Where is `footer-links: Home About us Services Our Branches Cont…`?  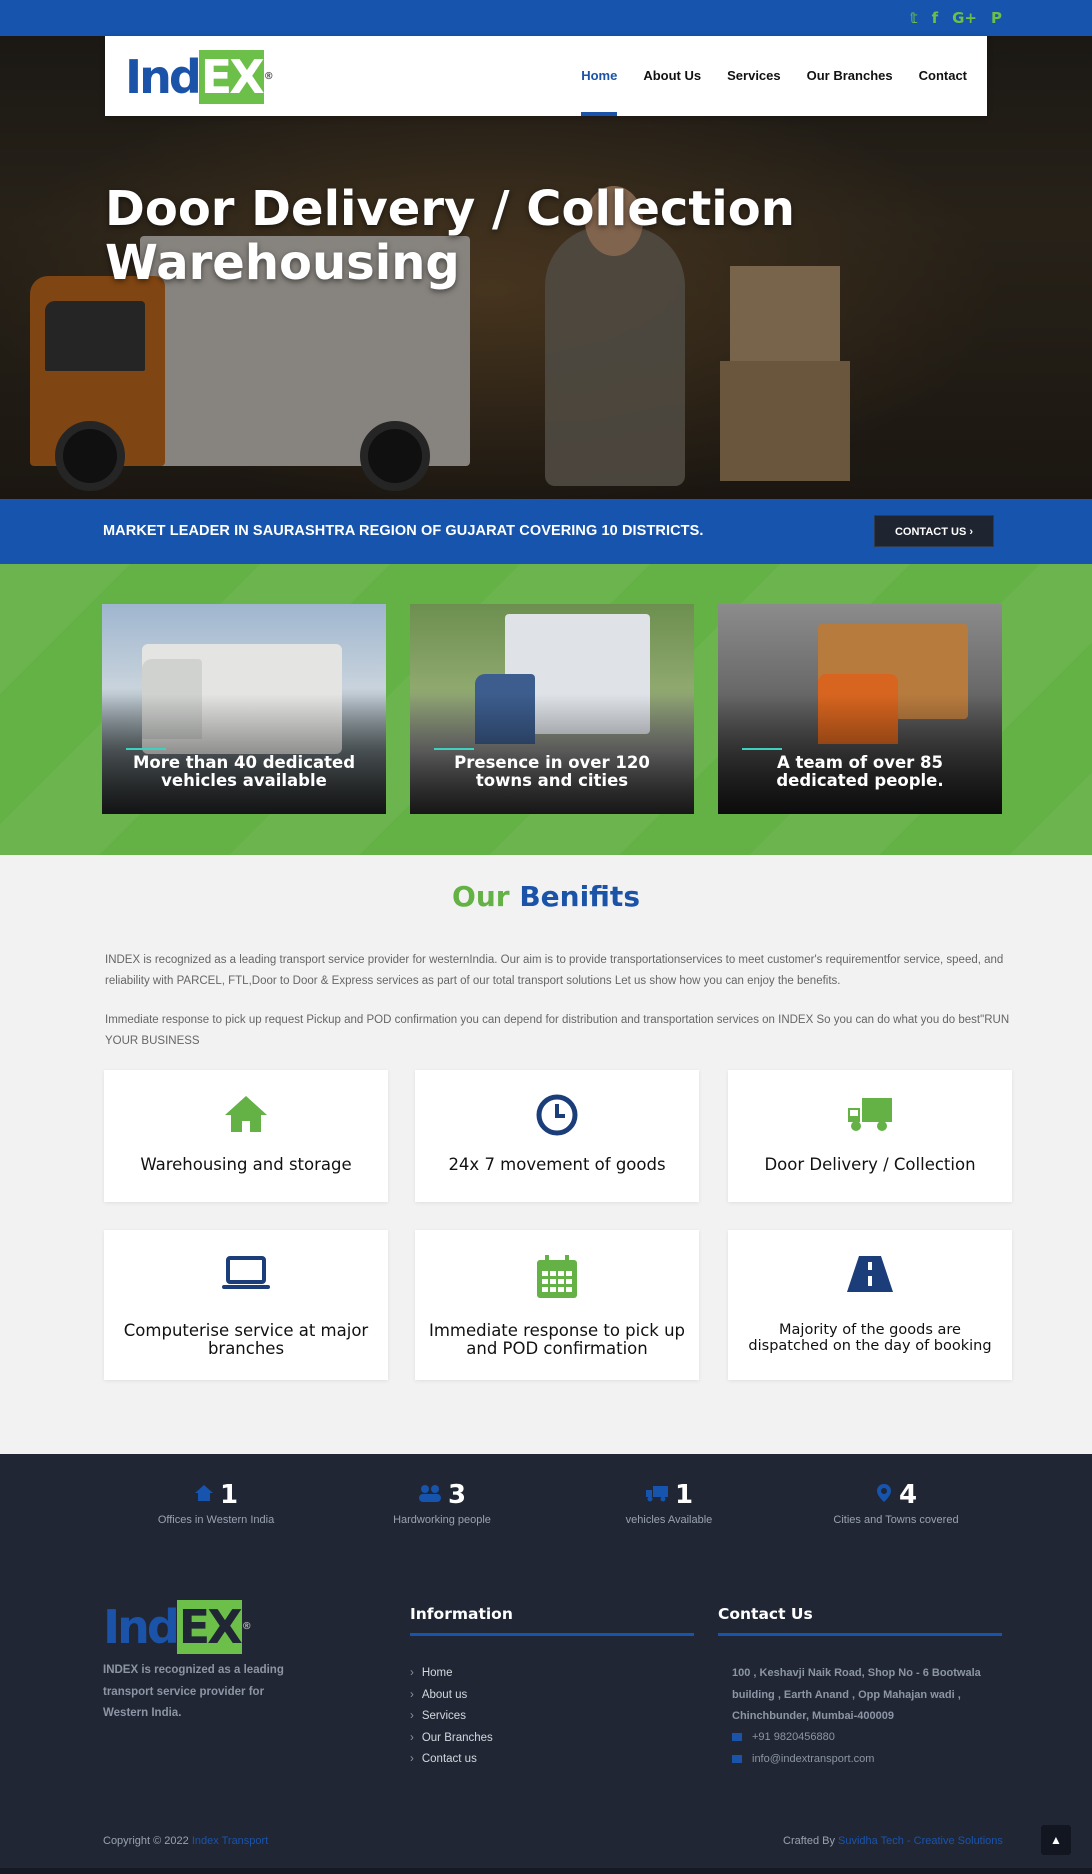 footer-links: Home About us Services Our Branches Cont… is located at coordinates (451, 1717).